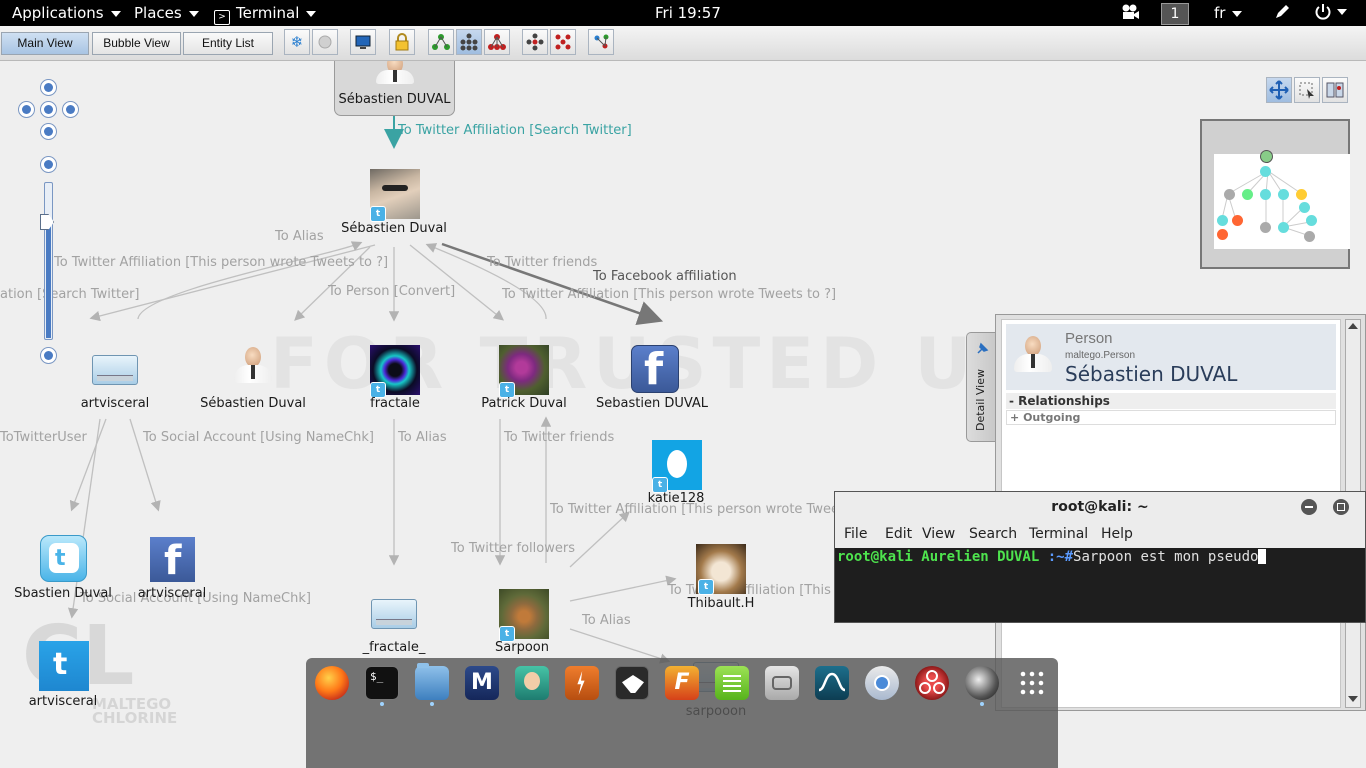 Image resolution: width=1366 pixels, height=768 pixels. I want to click on node-sebastien-person: Sébastien Duval, so click(253, 378).